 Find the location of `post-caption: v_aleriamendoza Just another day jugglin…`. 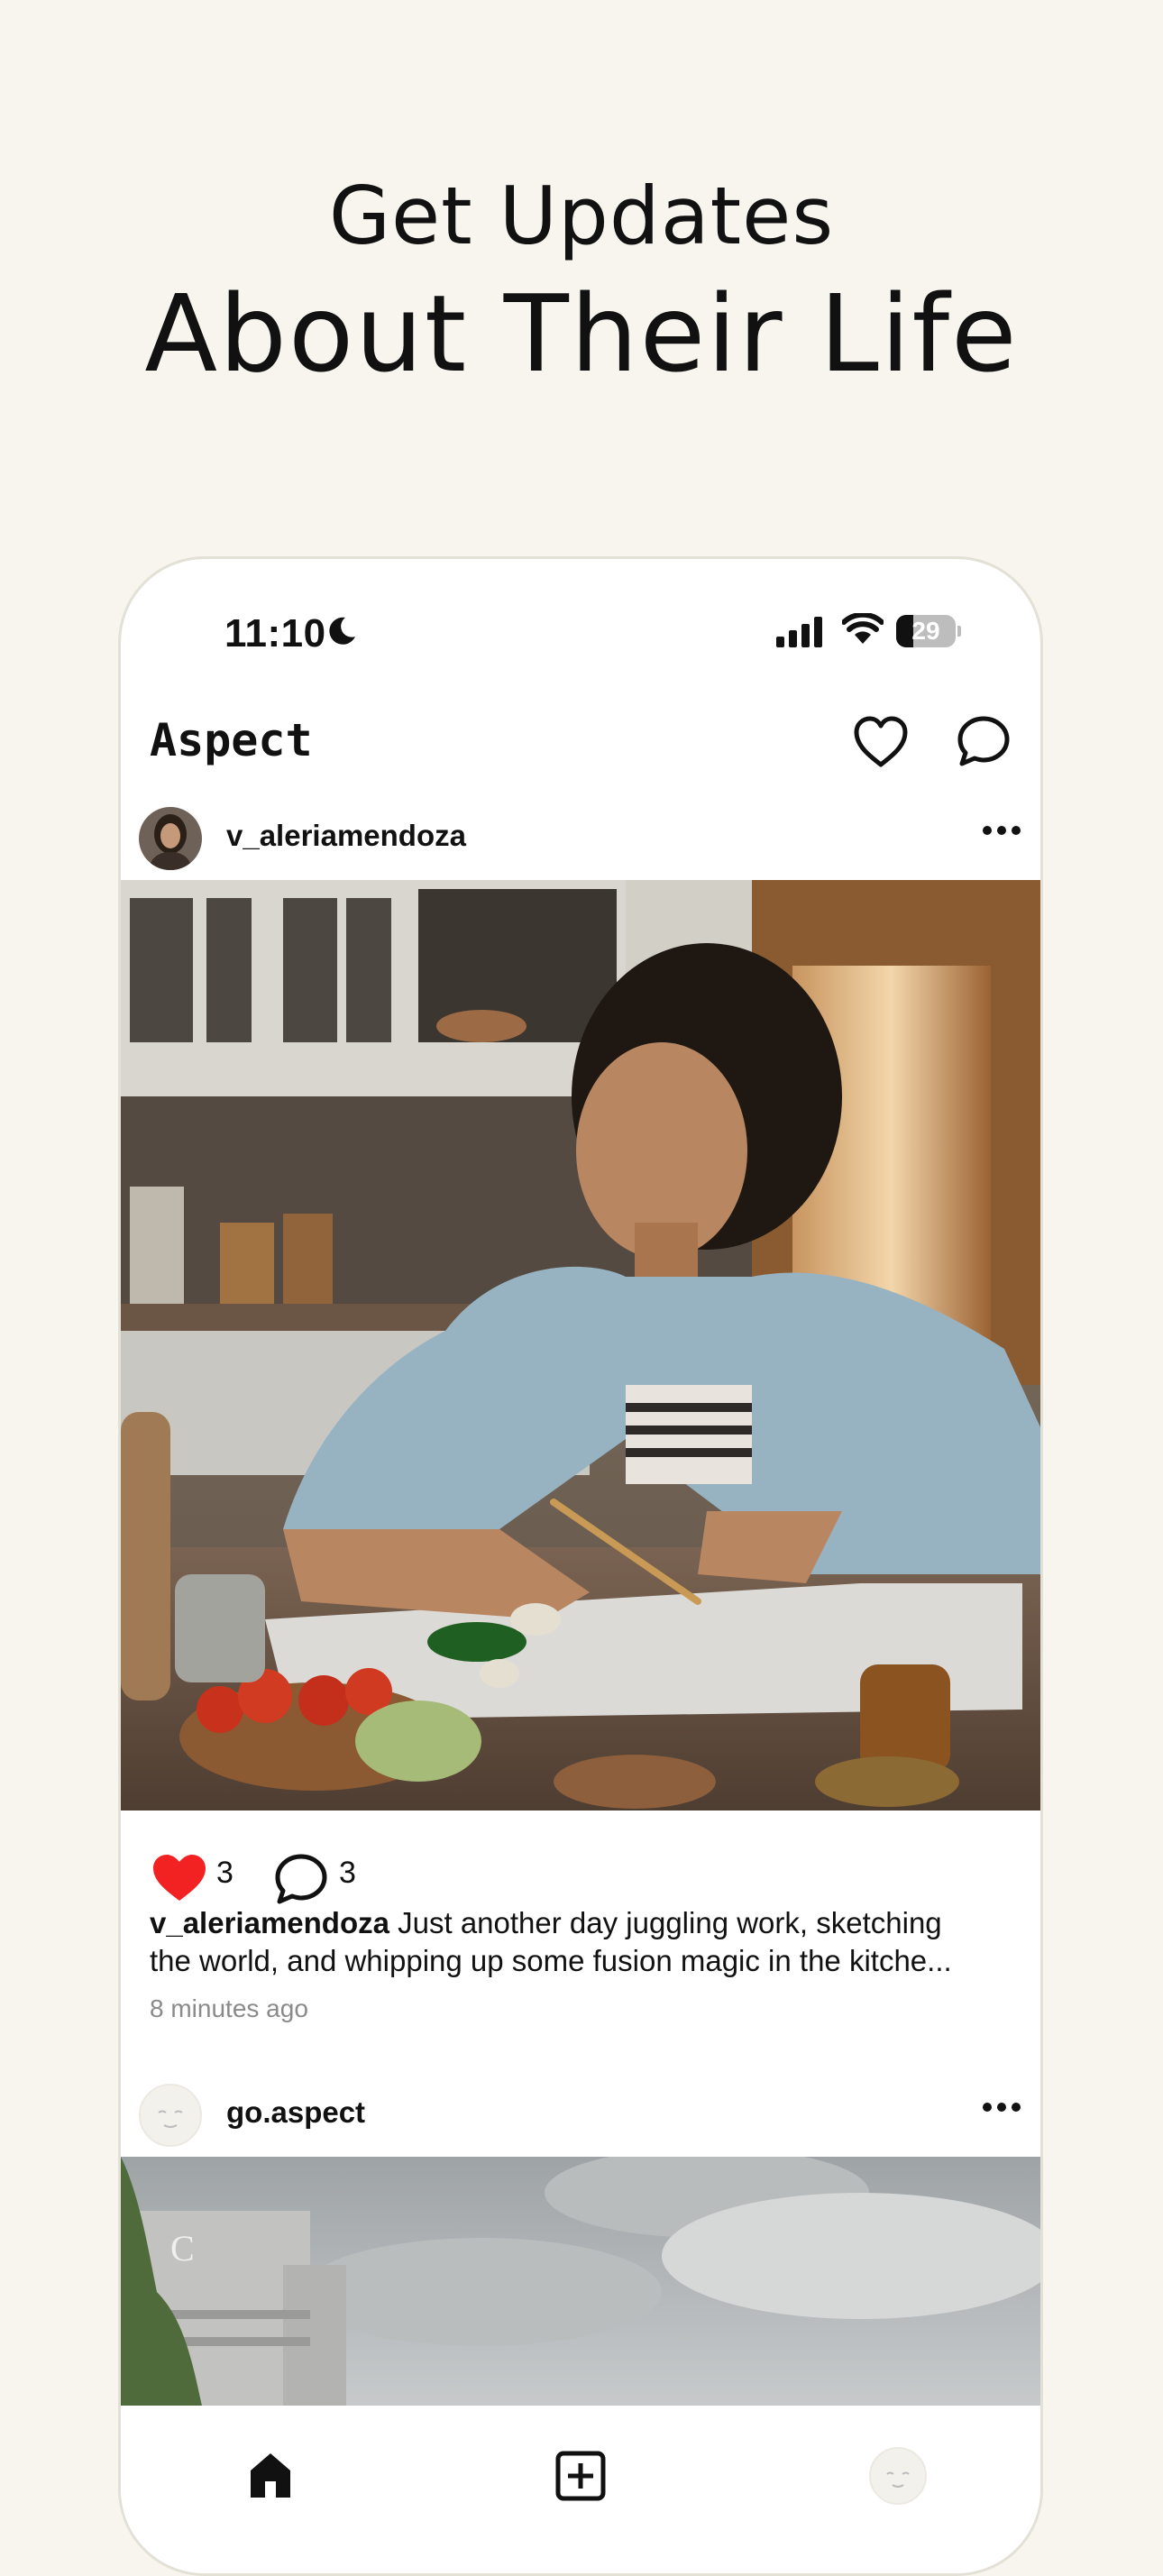

post-caption: v_aleriamendoza Just another day jugglin… is located at coordinates (582, 1942).